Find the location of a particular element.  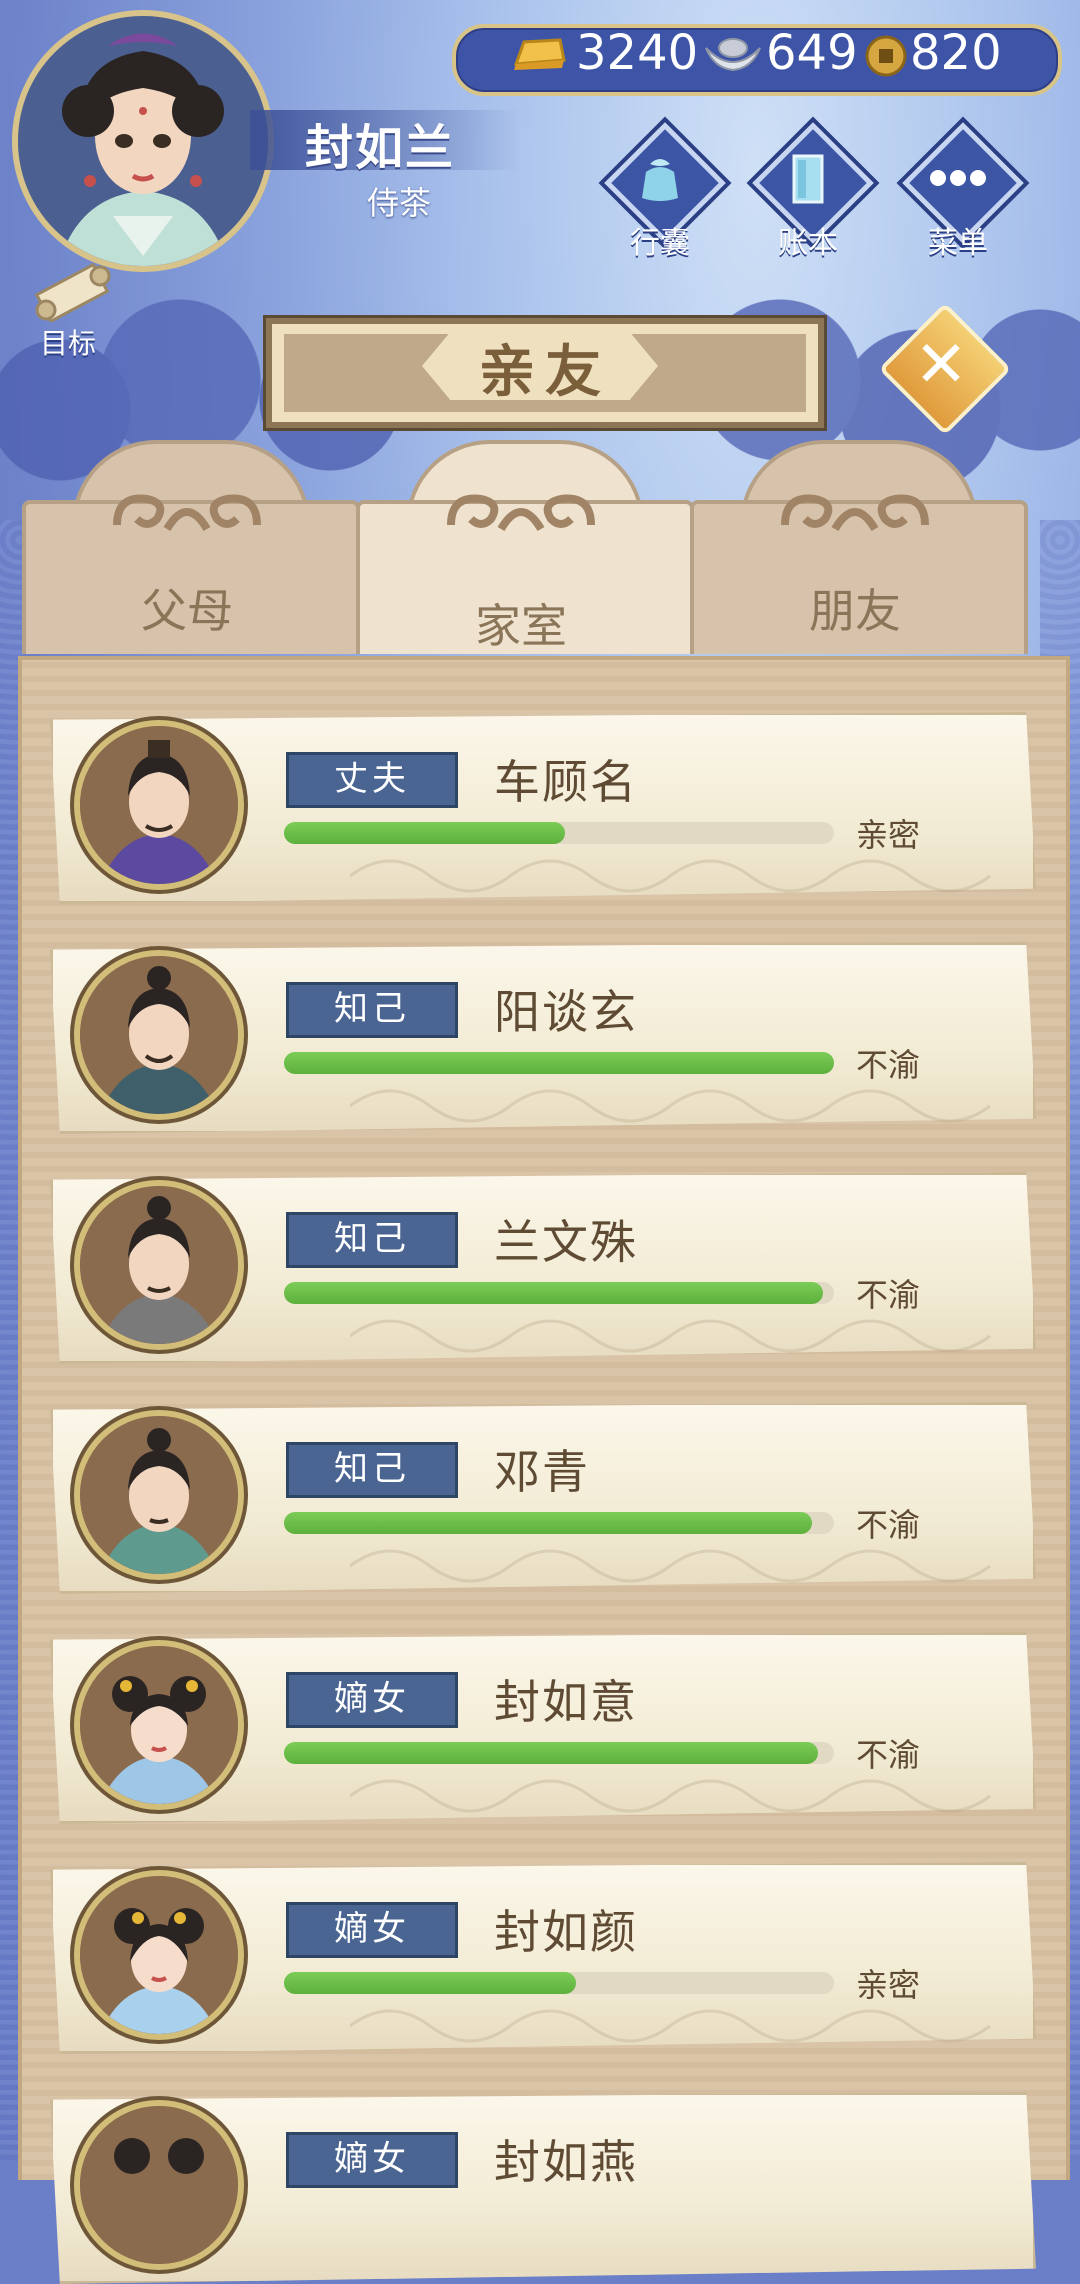

silver-ingot-icon is located at coordinates (733, 55).